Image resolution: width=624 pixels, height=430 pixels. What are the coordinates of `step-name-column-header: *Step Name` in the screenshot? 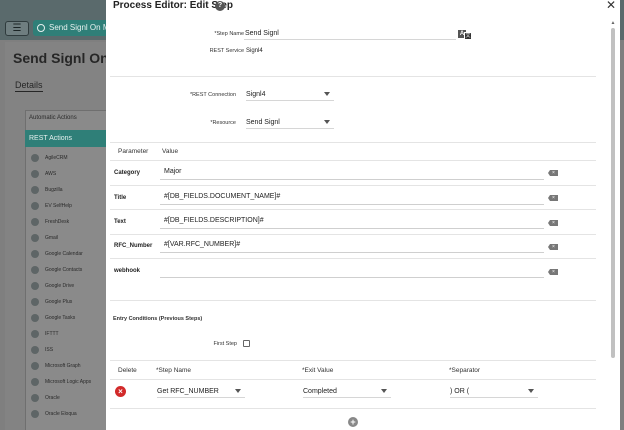 It's located at (174, 370).